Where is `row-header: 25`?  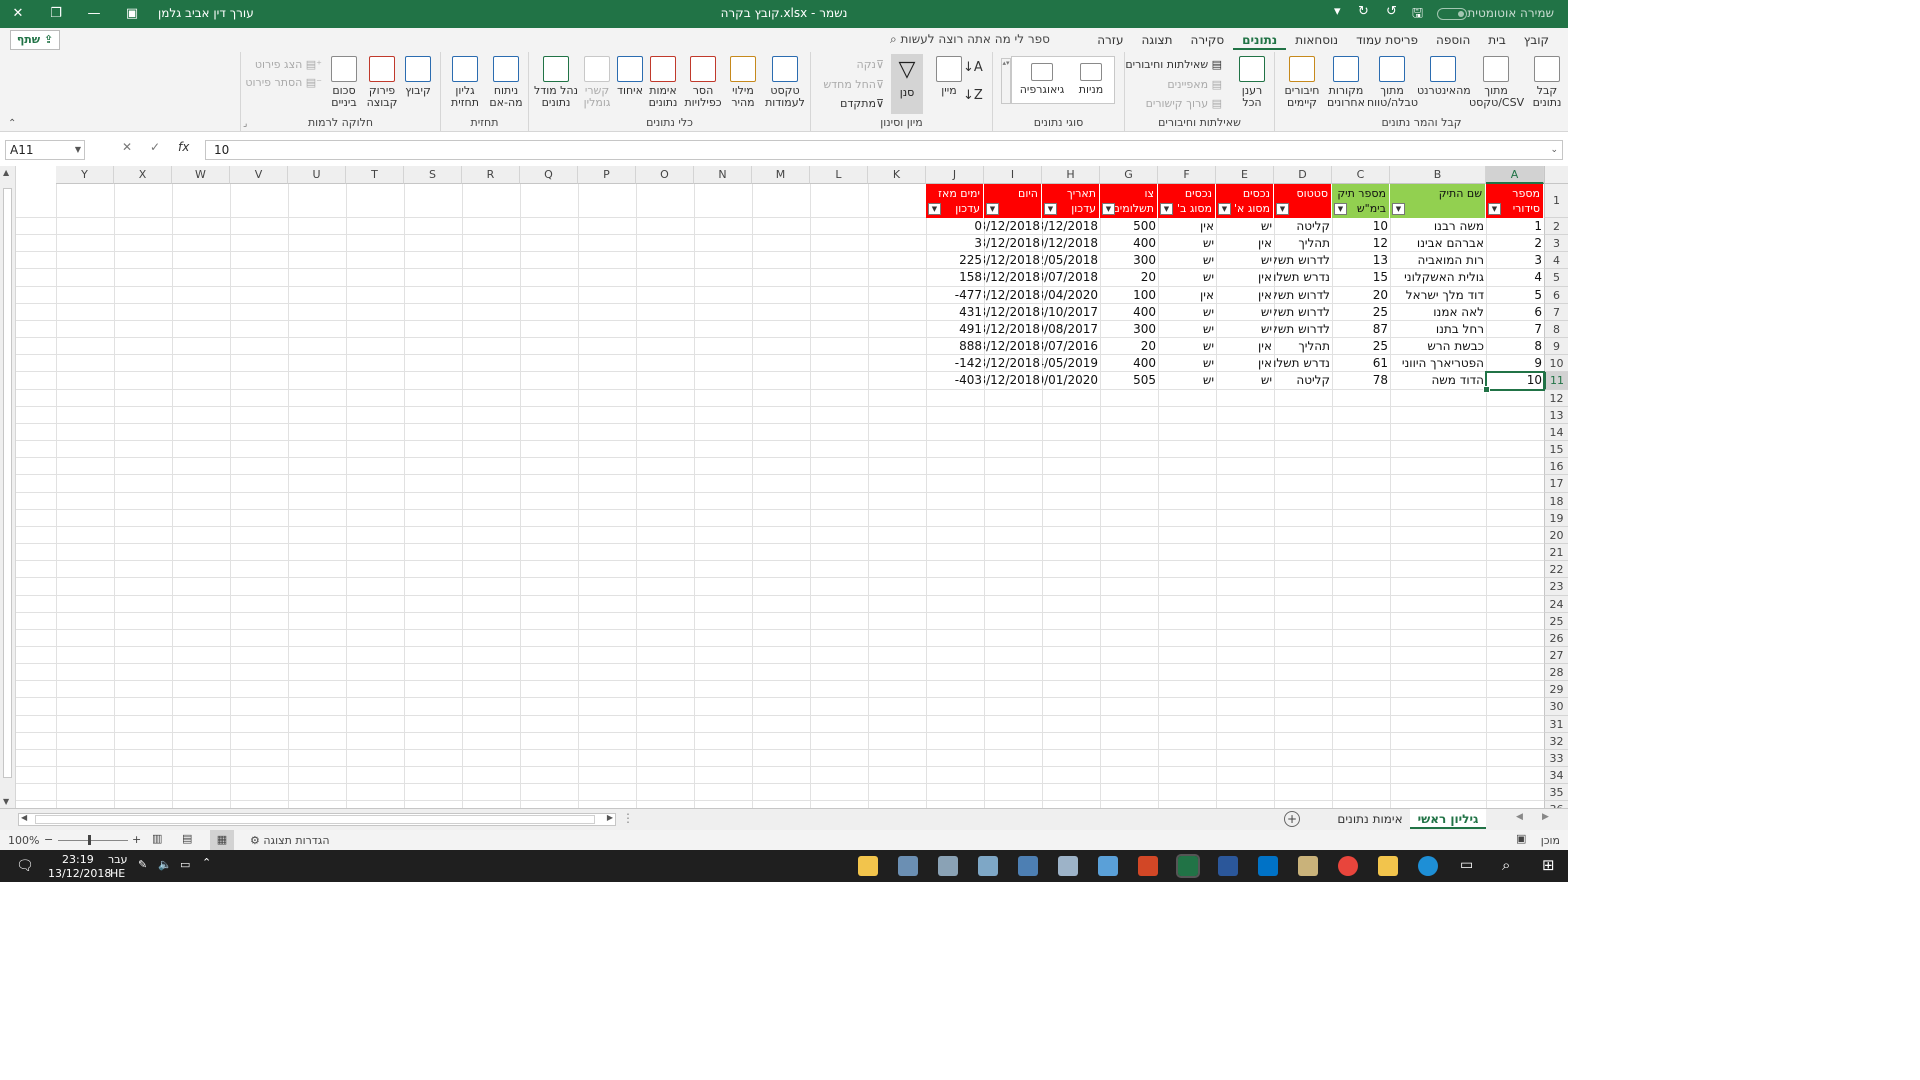
row-header: 25 is located at coordinates (1556, 621).